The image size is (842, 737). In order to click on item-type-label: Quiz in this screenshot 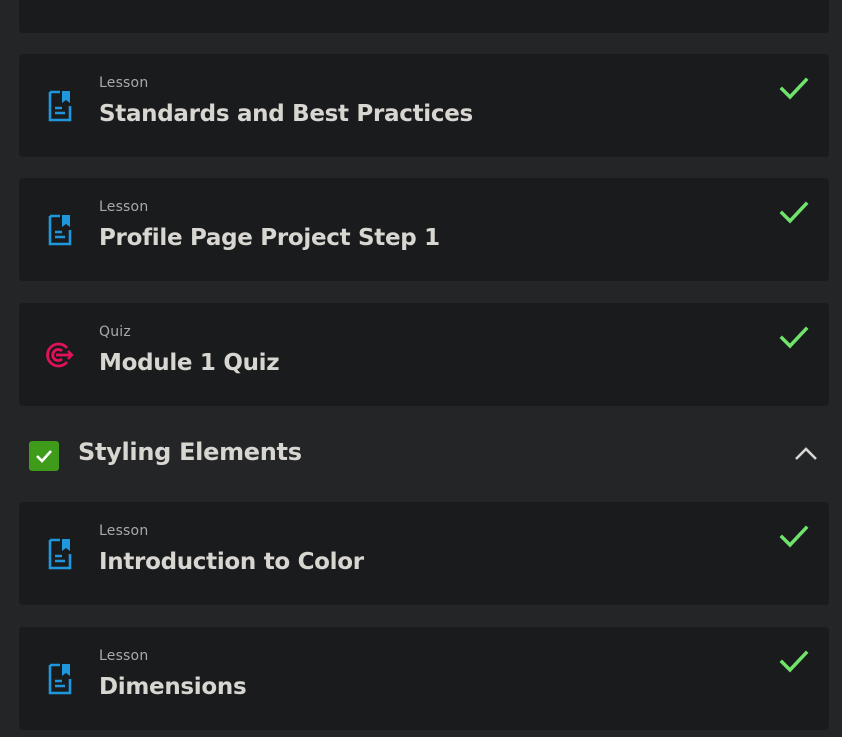, I will do `click(115, 332)`.